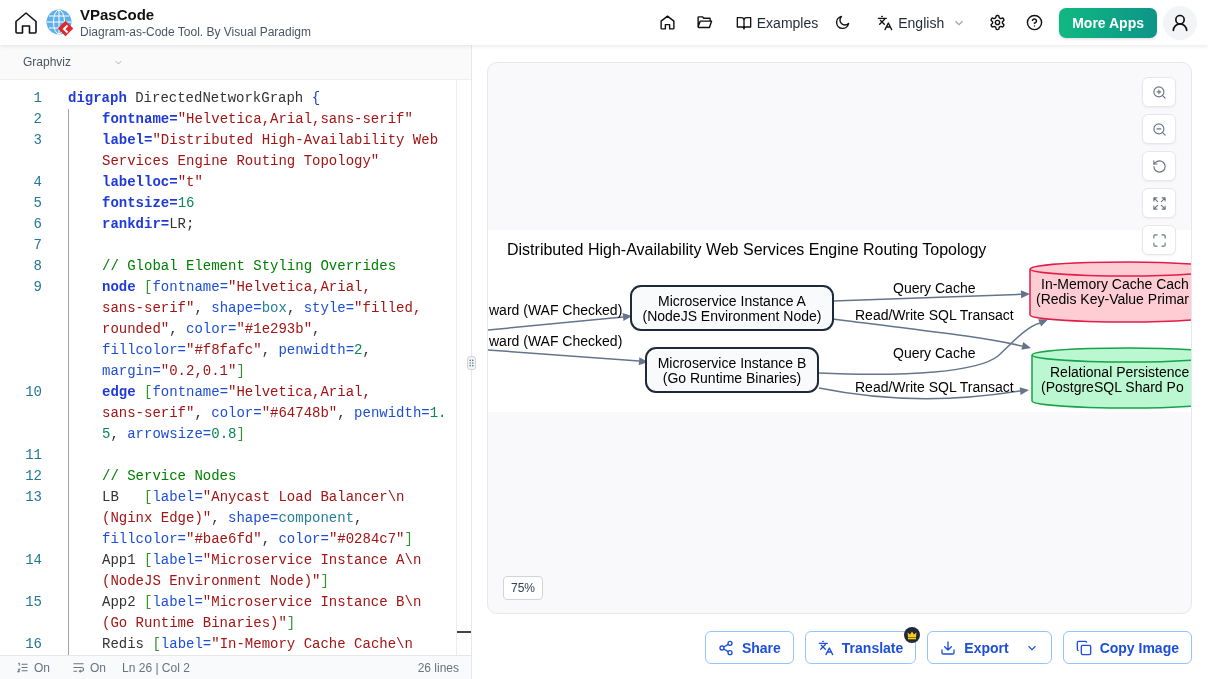 The image size is (1208, 679). I want to click on code-line: rankdir=LR;, so click(131, 224).